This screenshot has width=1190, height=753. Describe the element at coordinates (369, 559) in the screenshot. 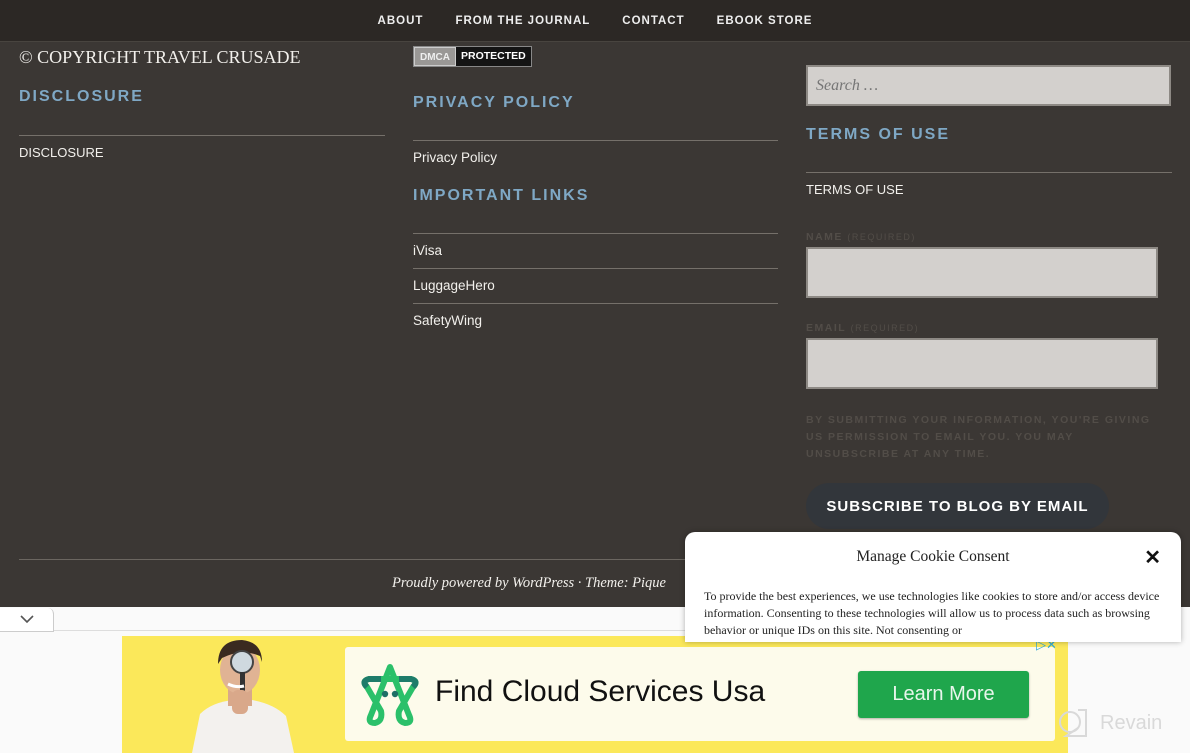

I see `footer-divider` at that location.